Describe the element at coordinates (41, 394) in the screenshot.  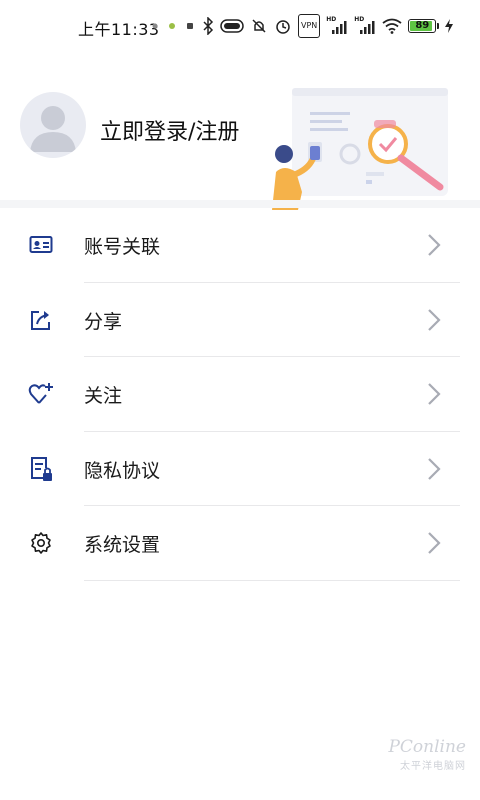
I see `heart-plus-icon` at that location.